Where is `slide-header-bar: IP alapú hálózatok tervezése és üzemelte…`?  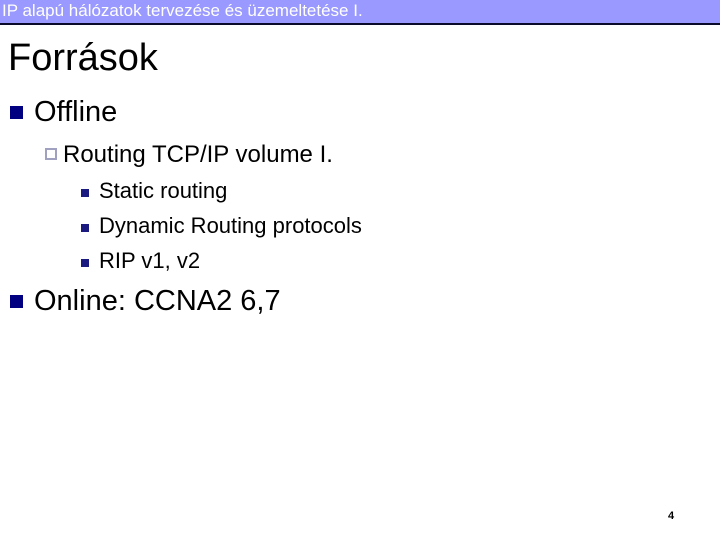 slide-header-bar: IP alapú hálózatok tervezése és üzemelte… is located at coordinates (360, 12).